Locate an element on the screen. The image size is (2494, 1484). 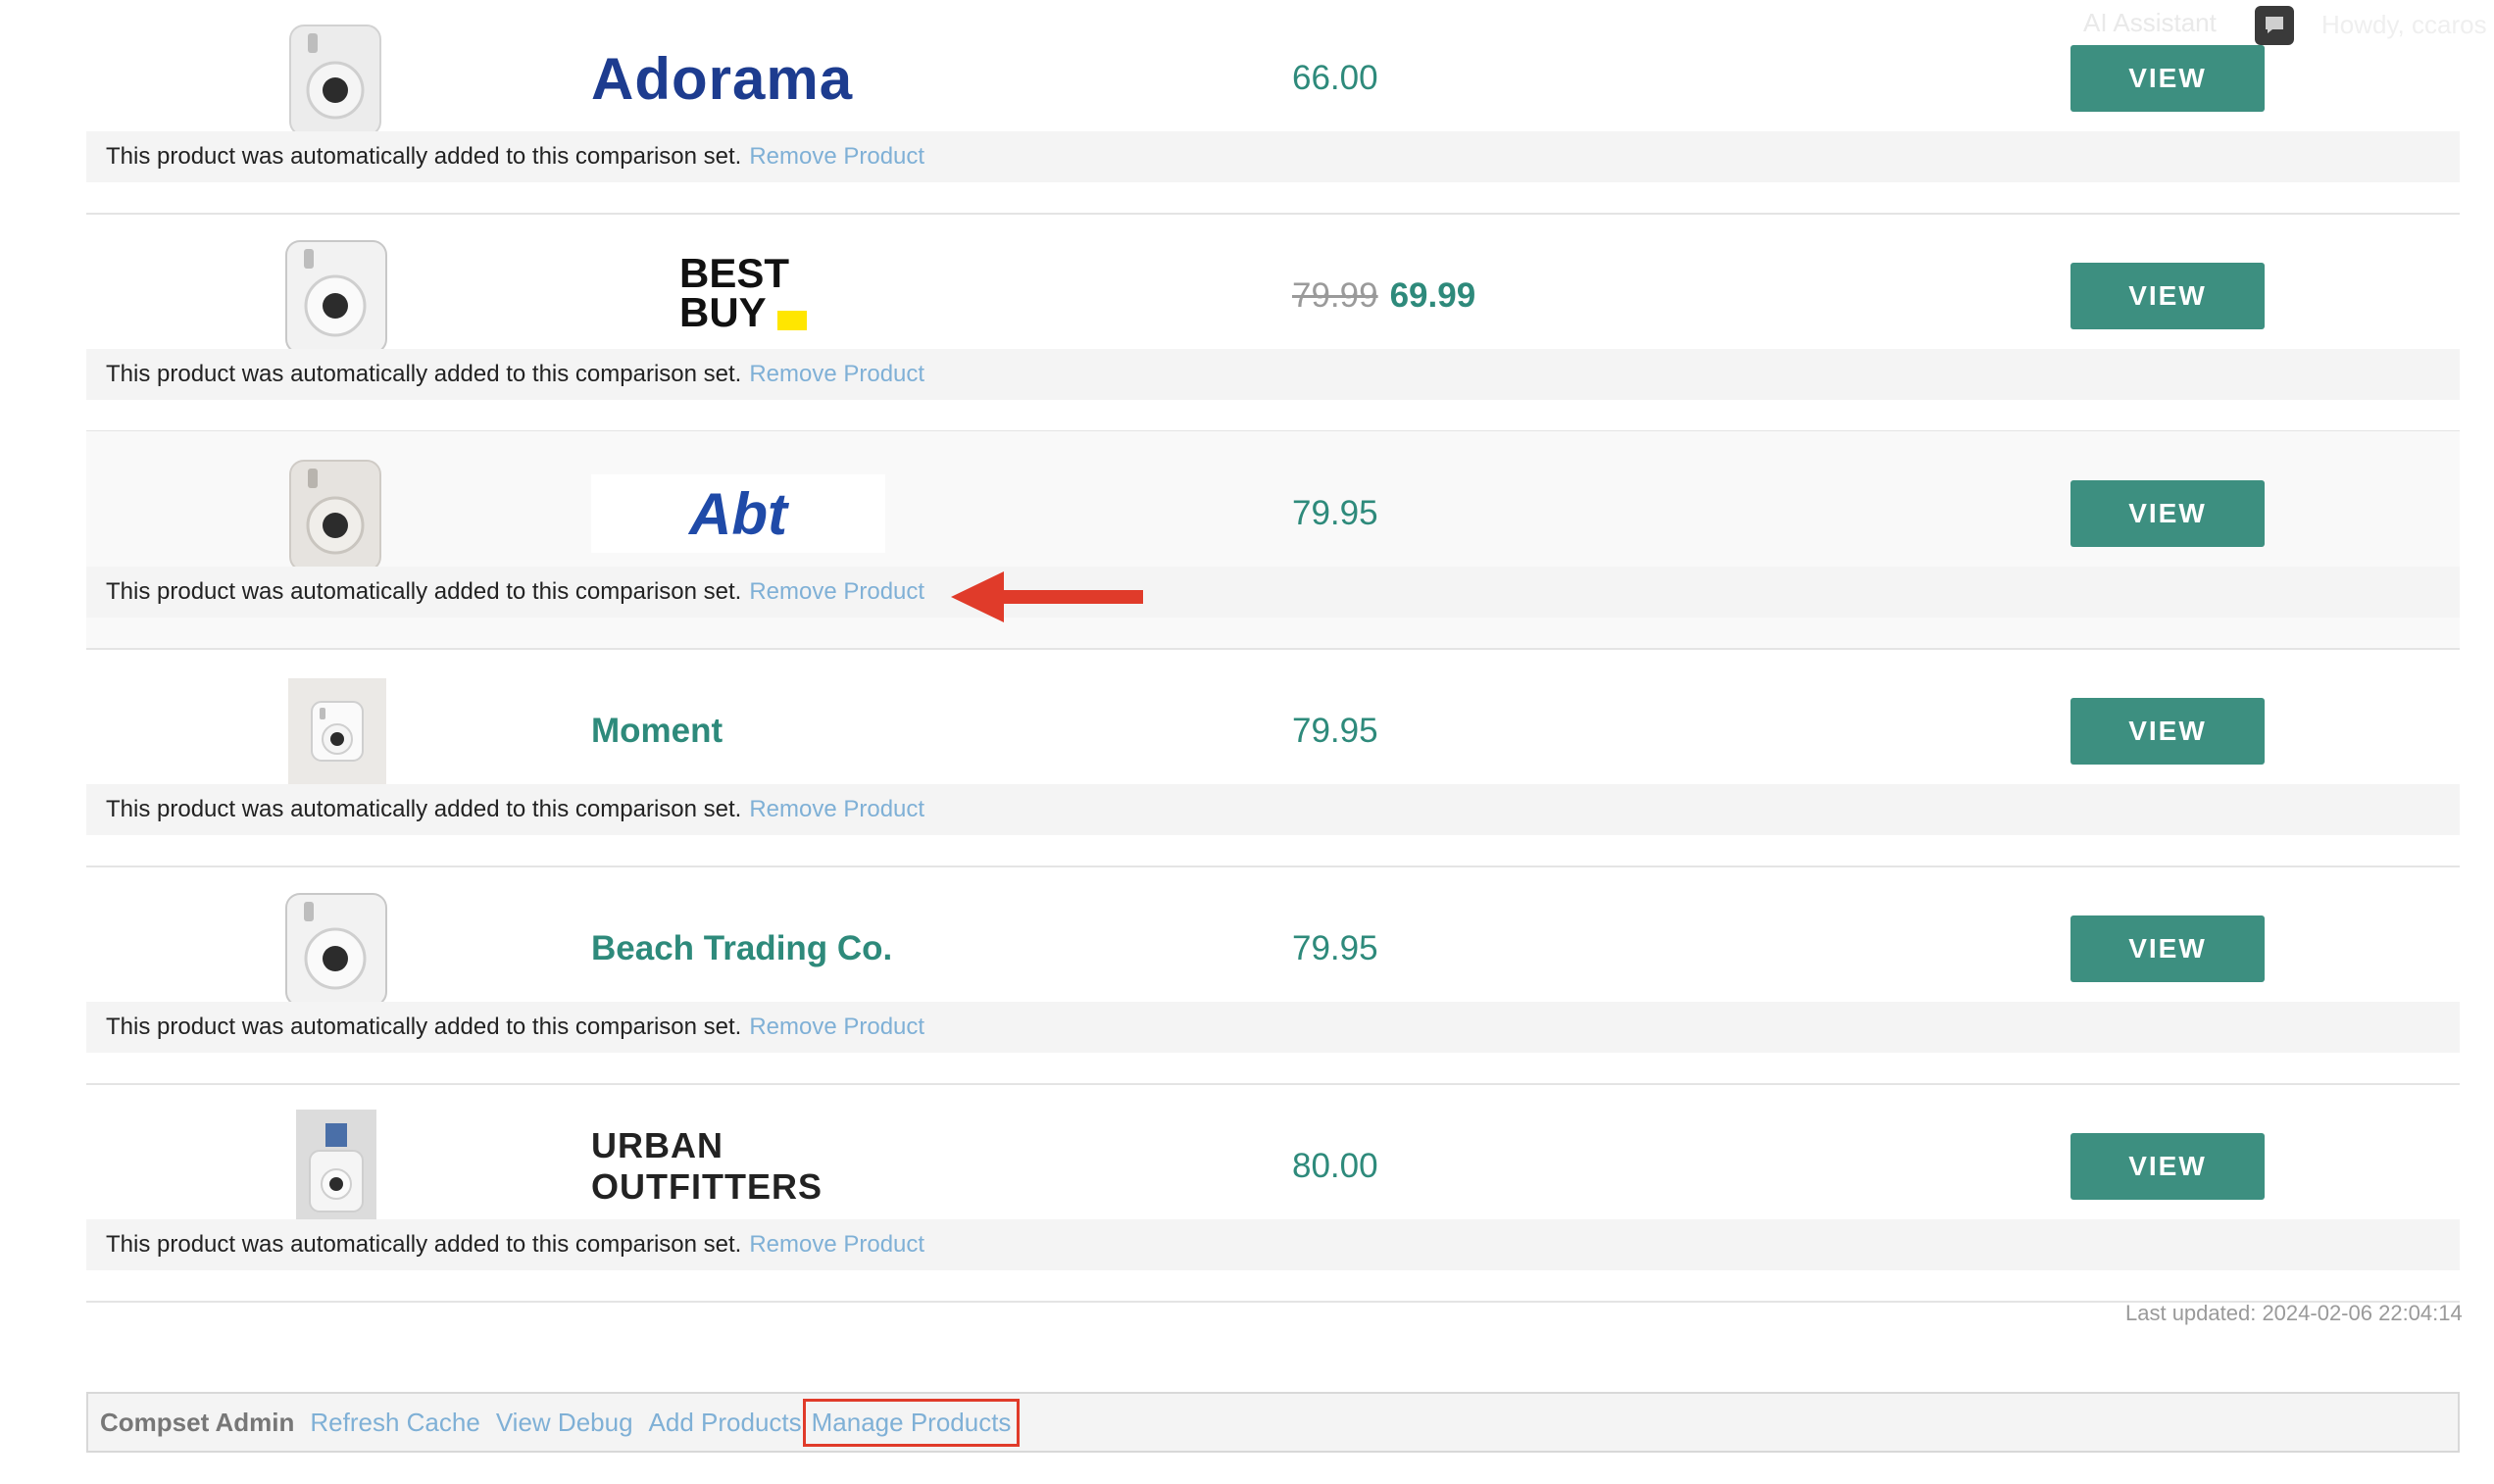
best-buy-logo: BEST BUY is located at coordinates (748, 295).